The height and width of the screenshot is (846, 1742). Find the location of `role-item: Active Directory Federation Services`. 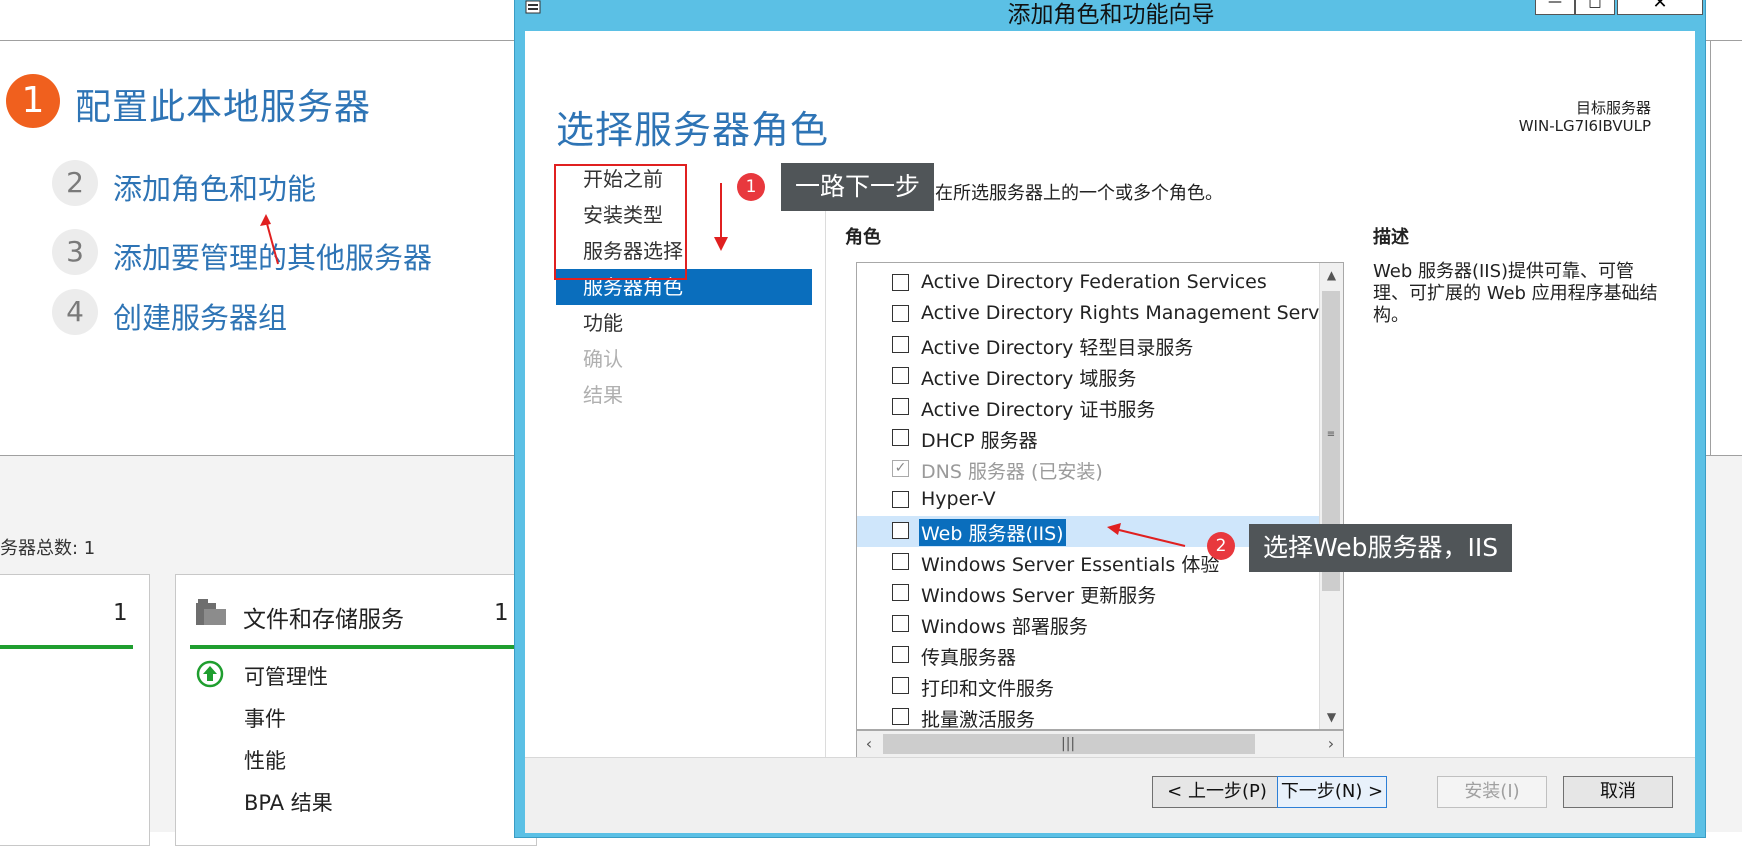

role-item: Active Directory Federation Services is located at coordinates (1088, 283).